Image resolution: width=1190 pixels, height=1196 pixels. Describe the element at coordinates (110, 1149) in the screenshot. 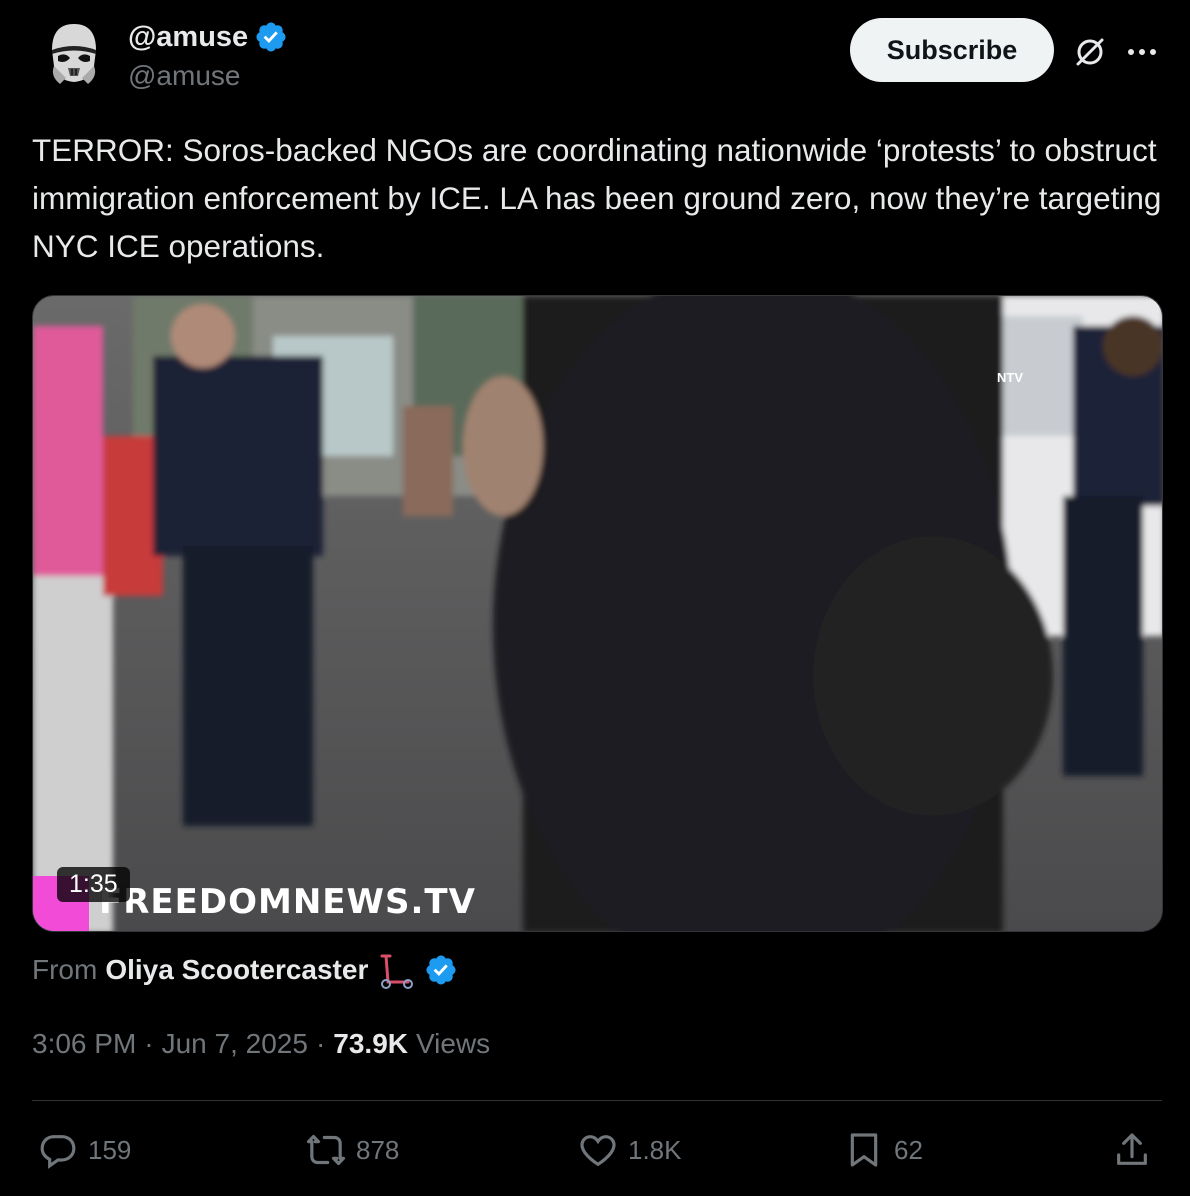

I see `reply-count: 159` at that location.